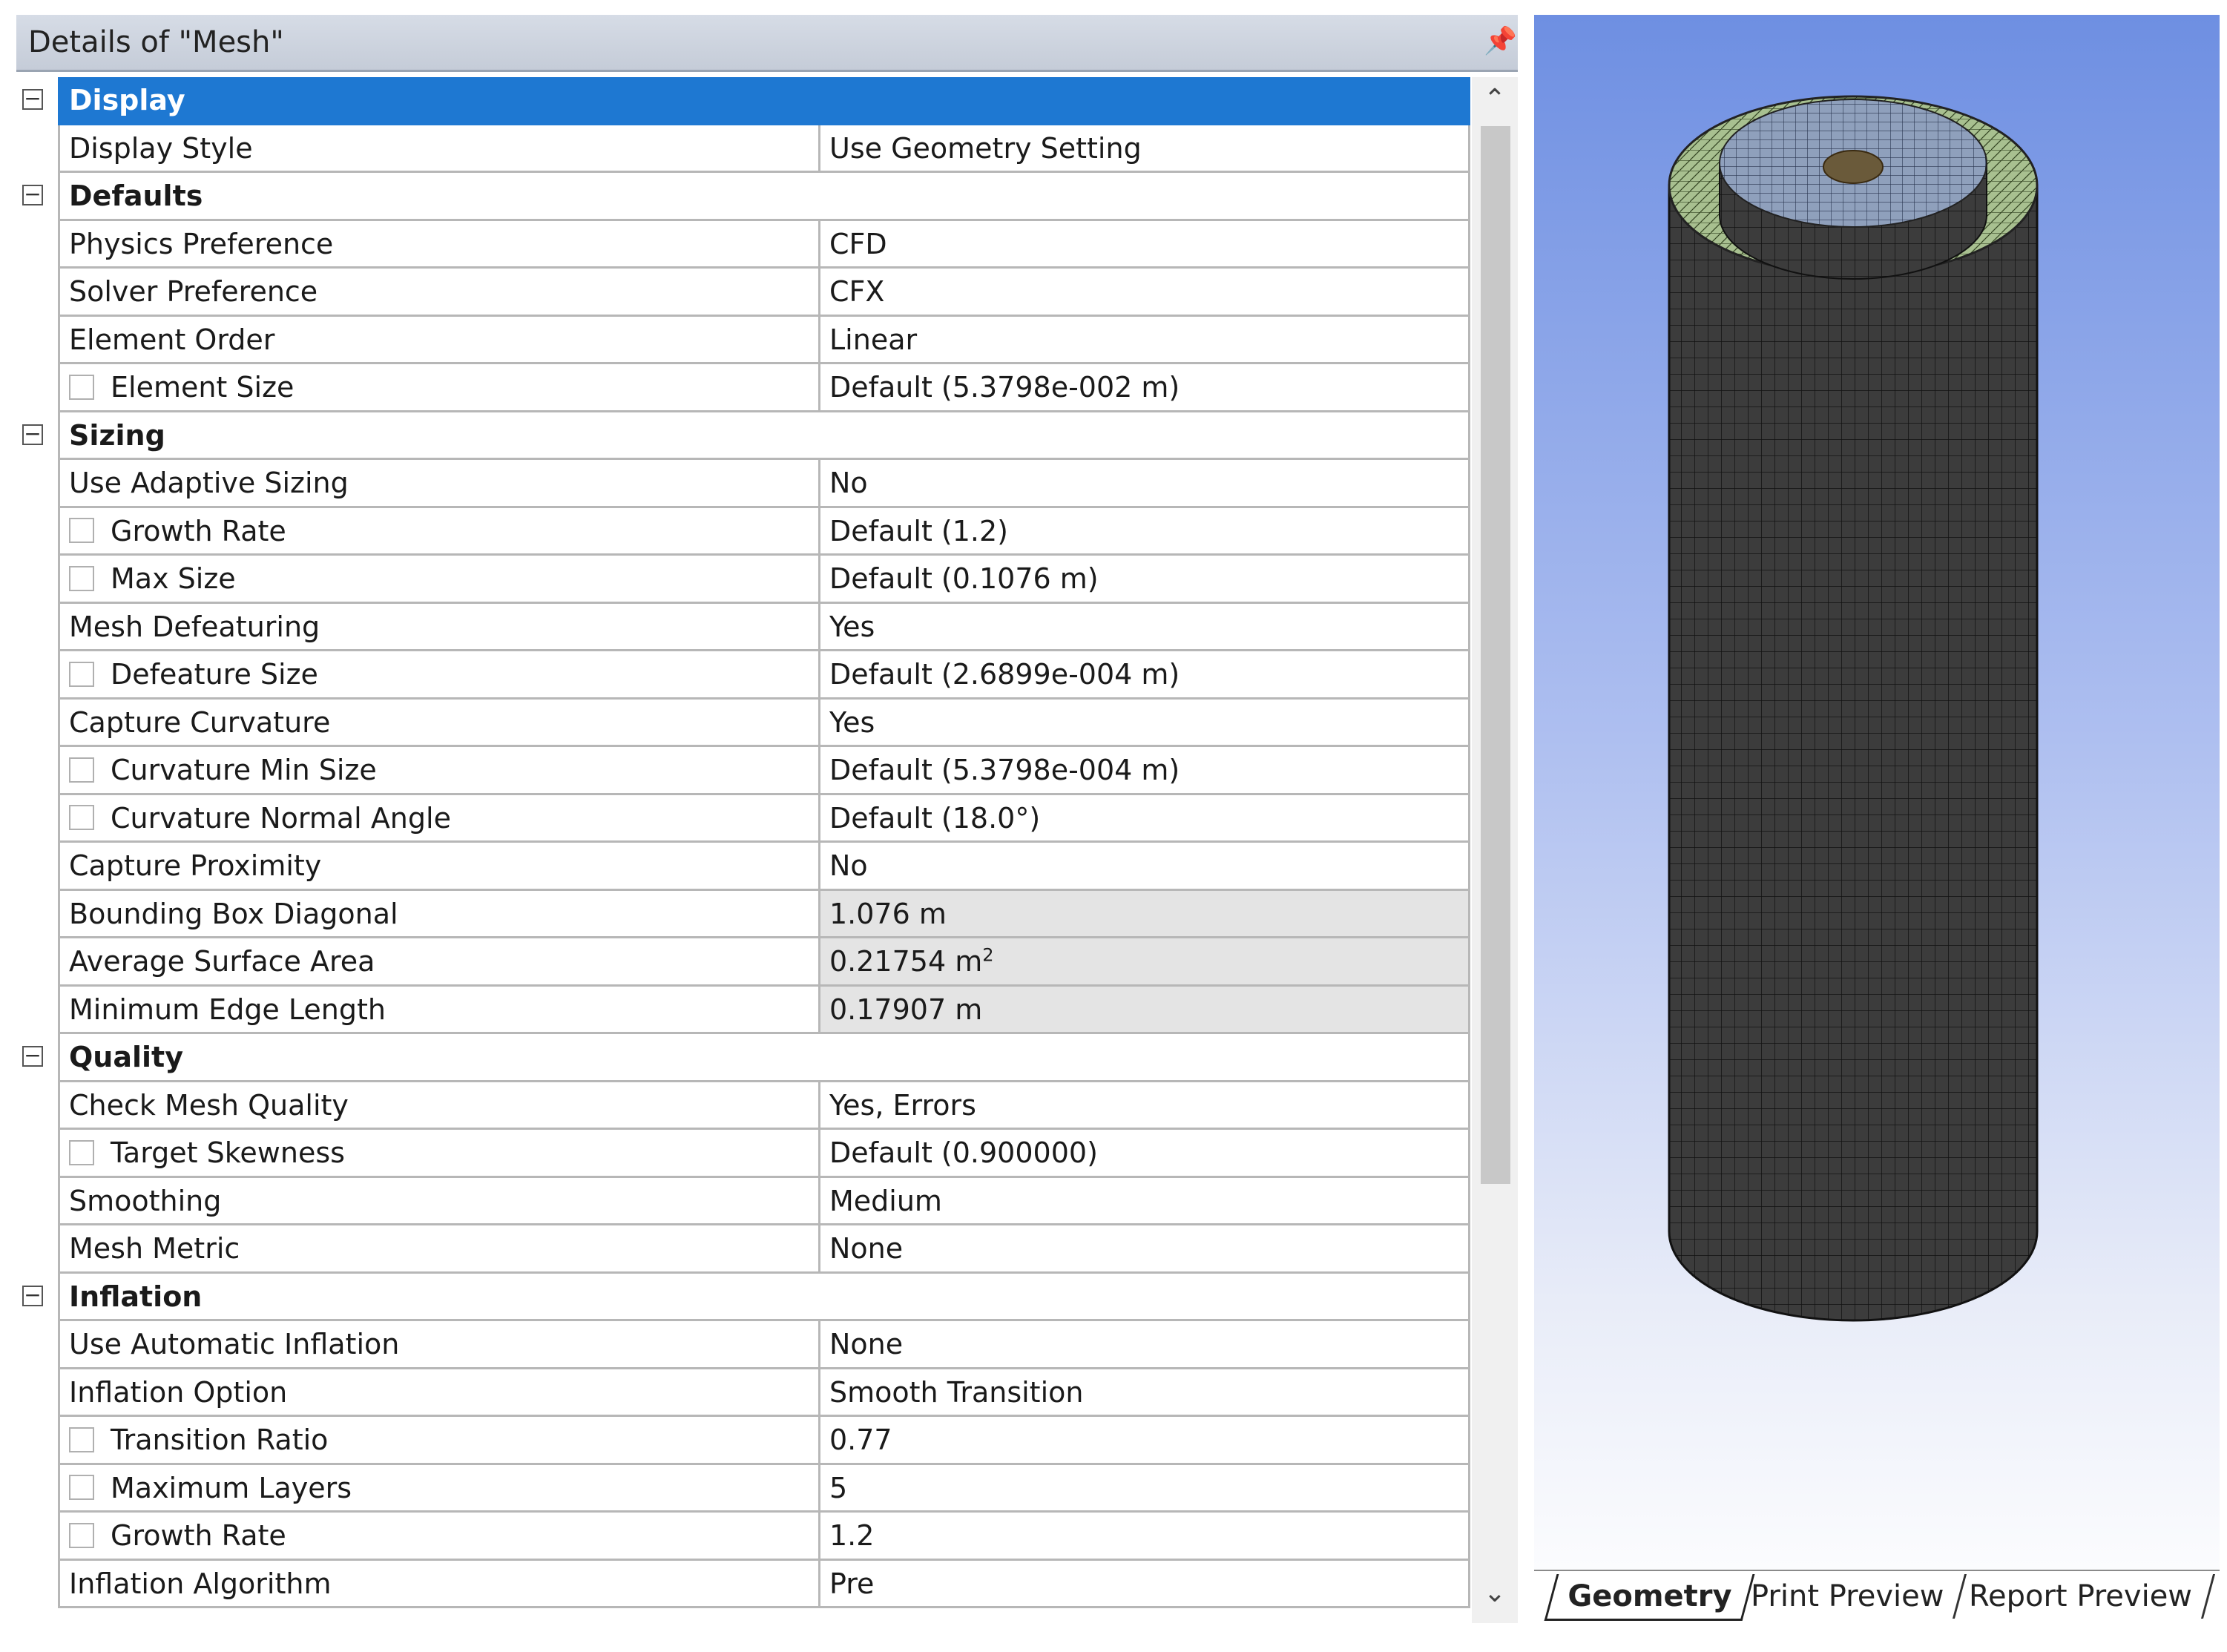  Describe the element at coordinates (1495, 1594) in the screenshot. I see `chevron-down-icon: ⌄` at that location.